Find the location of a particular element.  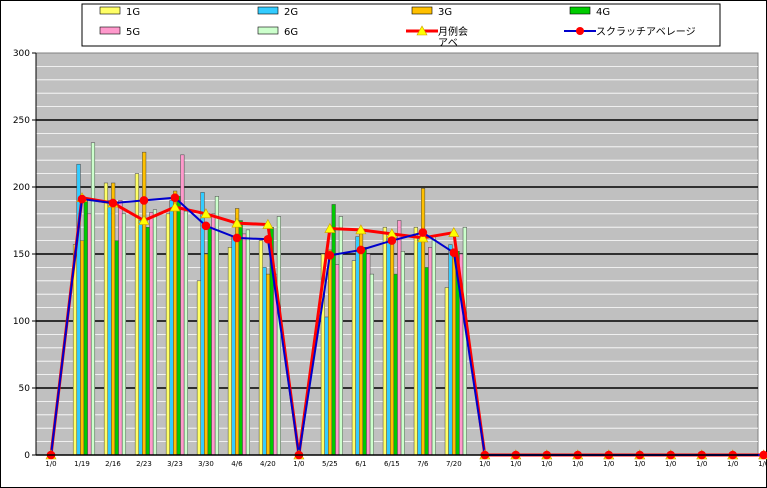

legend-box is located at coordinates (401, 25).